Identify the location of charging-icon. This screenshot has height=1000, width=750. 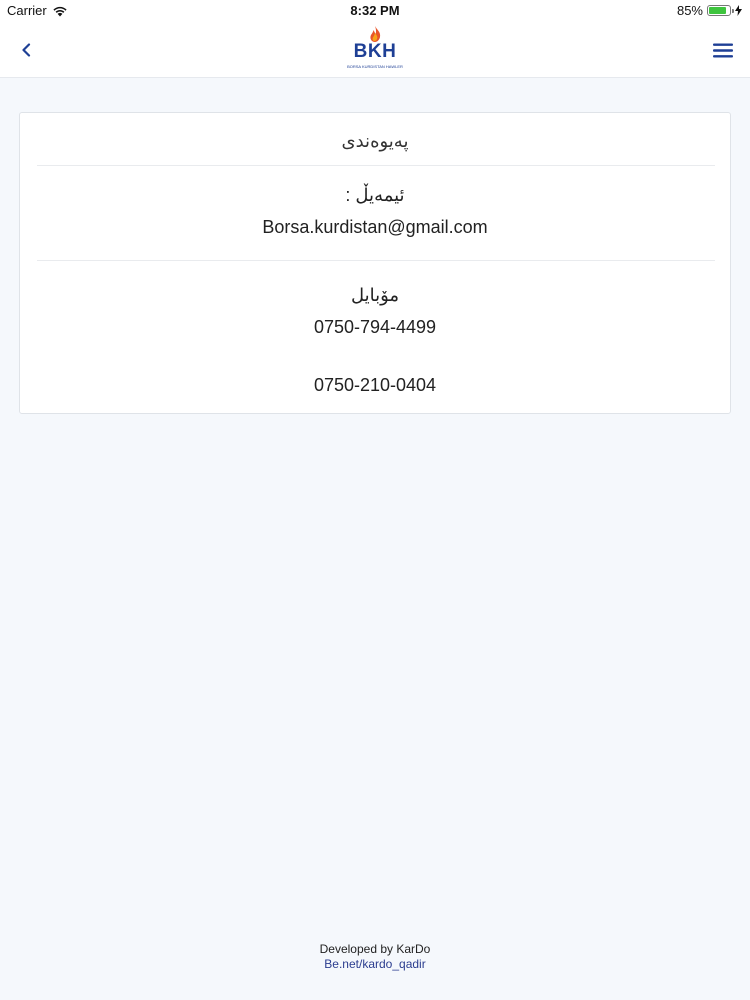
(738, 10).